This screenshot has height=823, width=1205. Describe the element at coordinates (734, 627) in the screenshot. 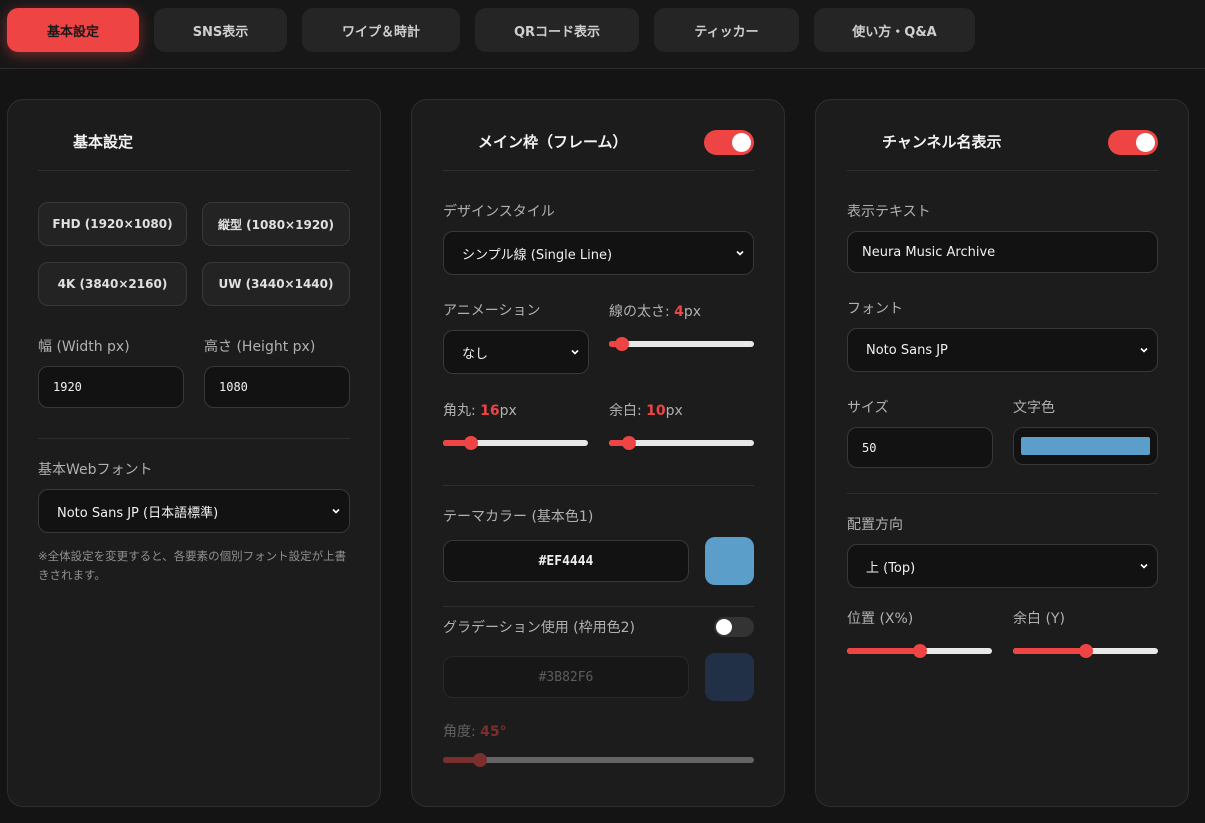

I see `gradient-toggle` at that location.